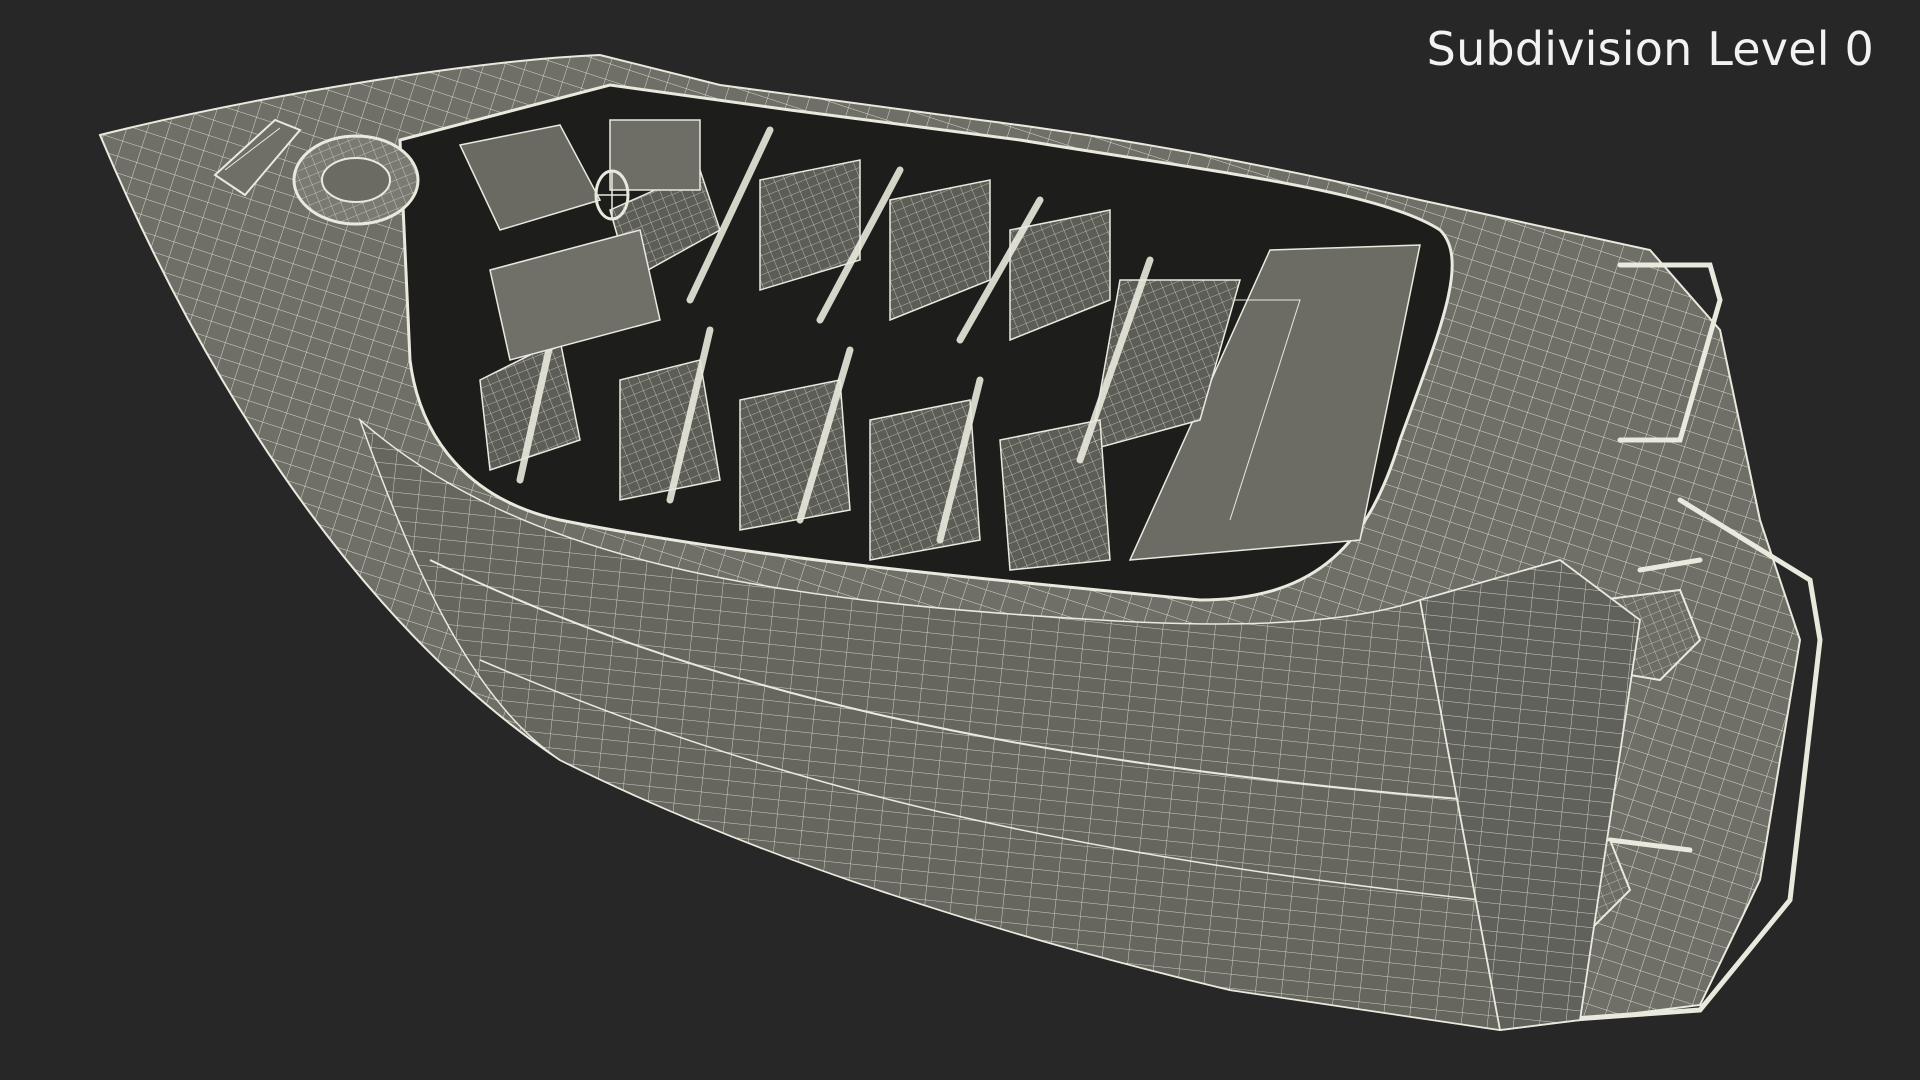  I want to click on steering-wheel, so click(612, 195).